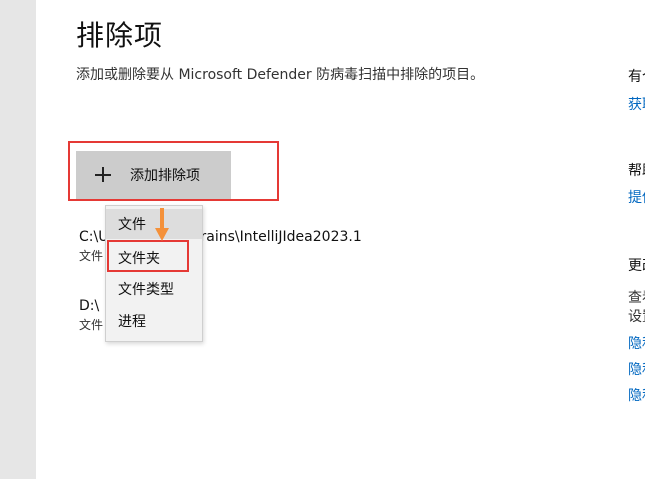 The height and width of the screenshot is (479, 645). Describe the element at coordinates (154, 321) in the screenshot. I see `menu-item-process: 进程` at that location.